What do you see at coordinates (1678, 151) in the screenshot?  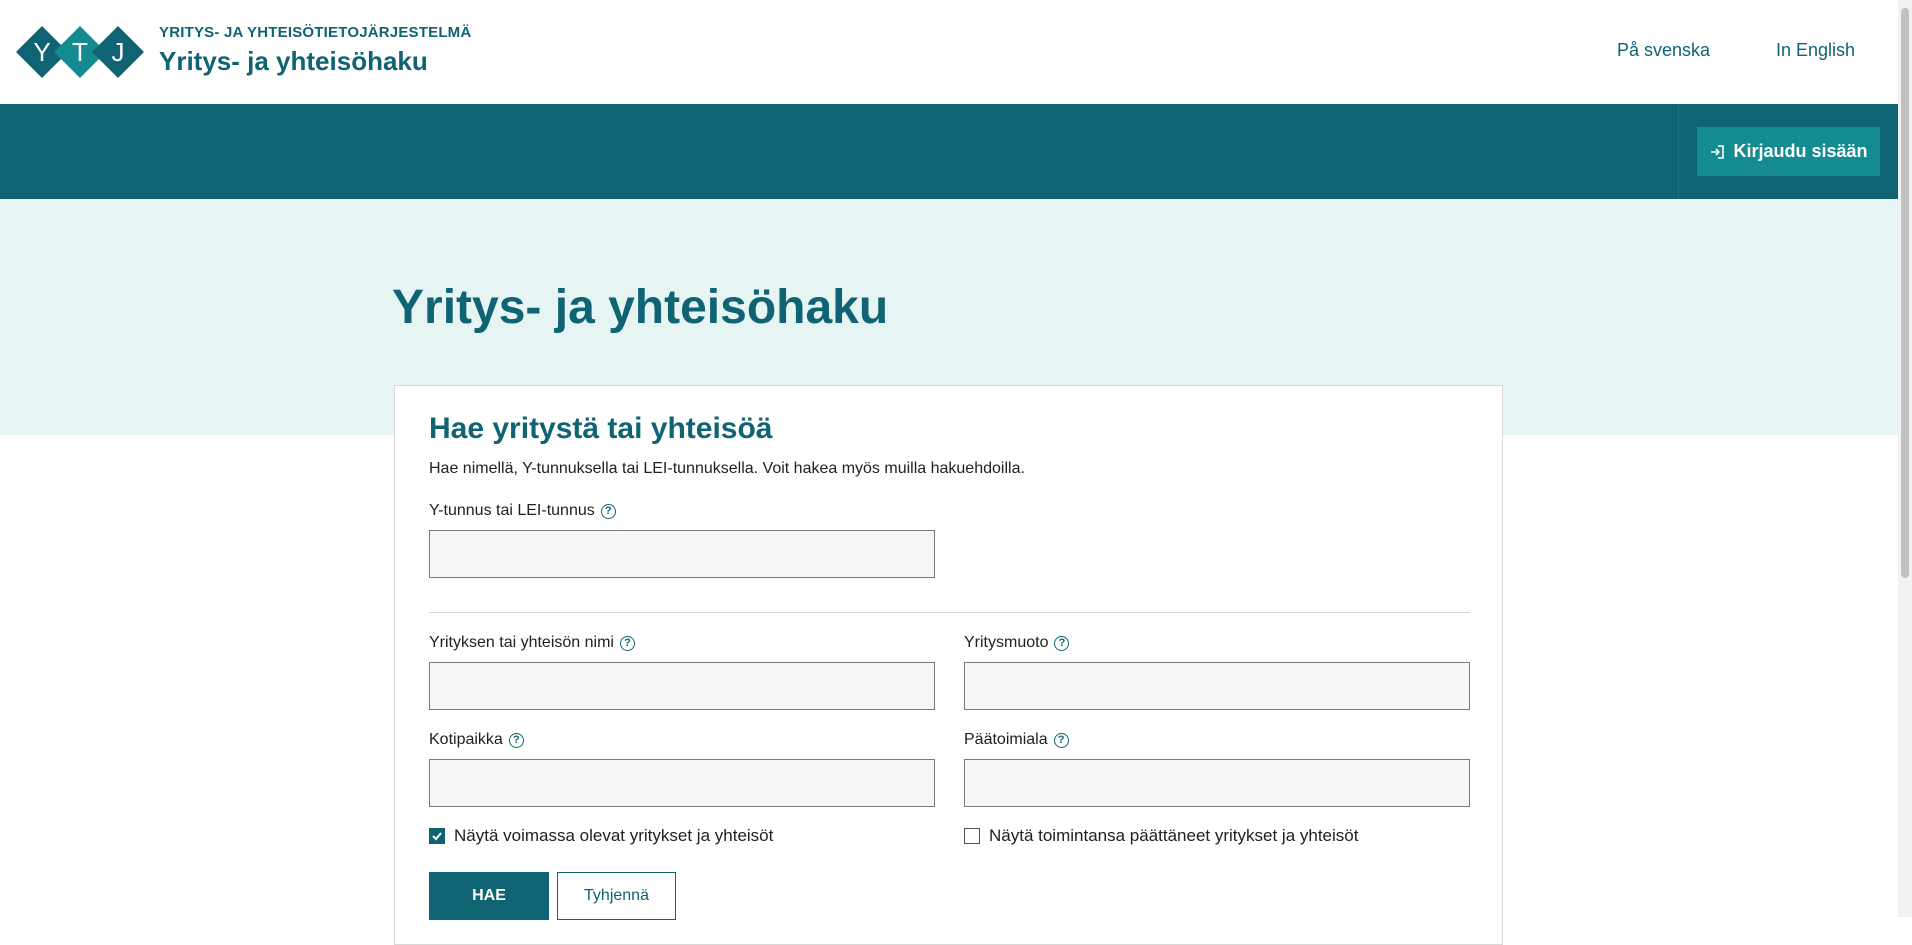 I see `nav-divider` at bounding box center [1678, 151].